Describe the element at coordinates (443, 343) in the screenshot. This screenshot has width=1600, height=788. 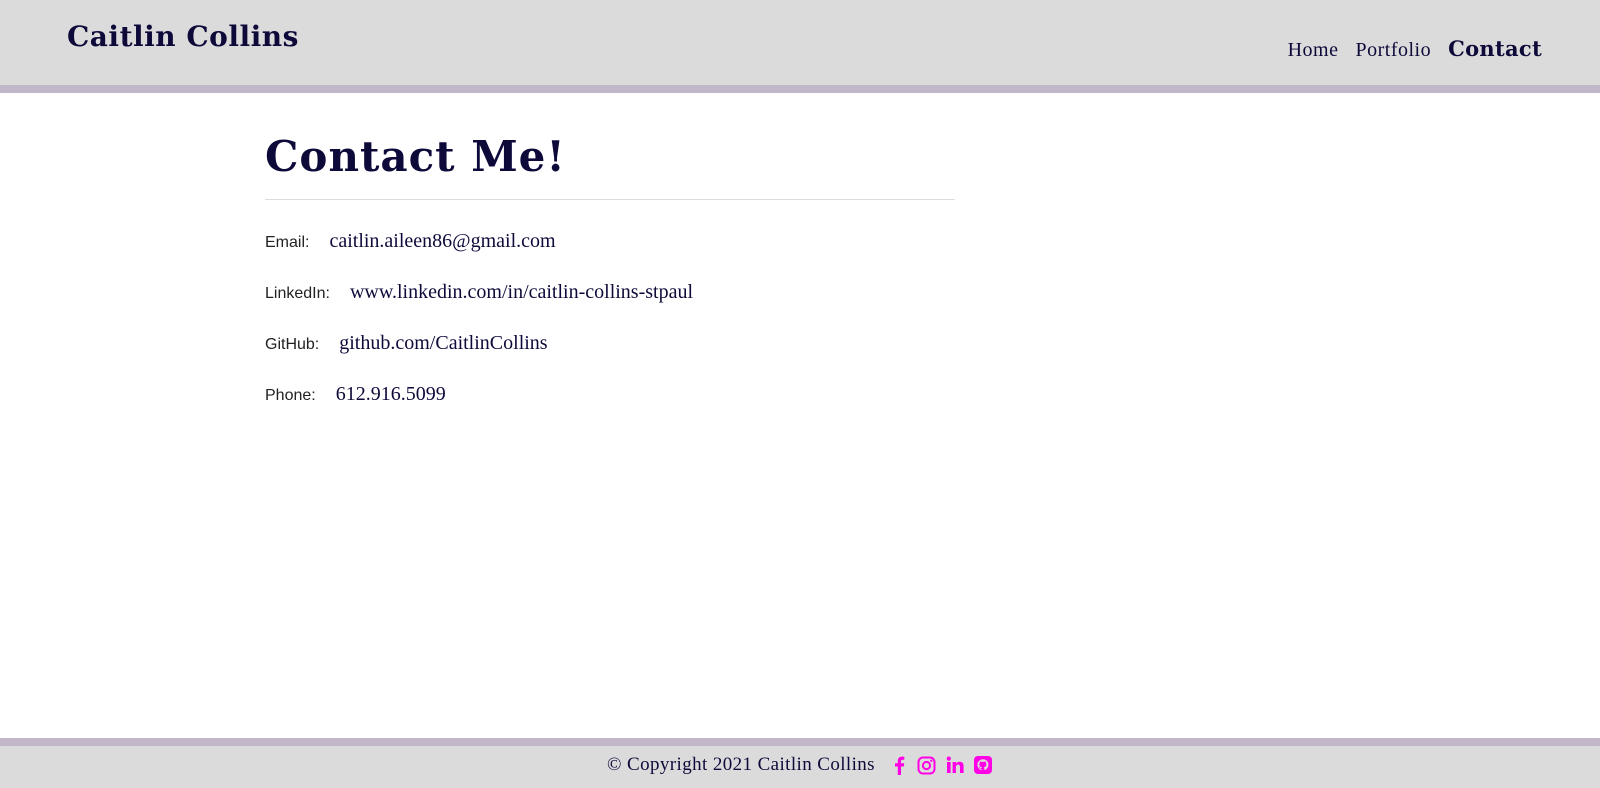
I see `github-link: github.com/CaitlinCollins` at that location.